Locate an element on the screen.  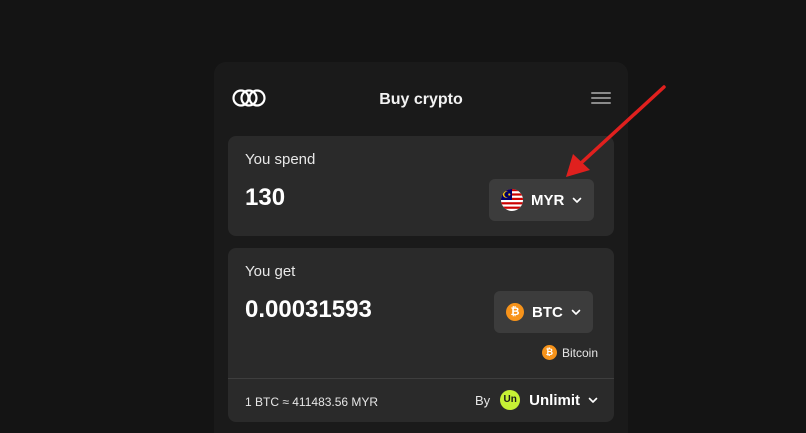
exchange-rate: 1 BTC ≈ 411483.56 MYR is located at coordinates (312, 402).